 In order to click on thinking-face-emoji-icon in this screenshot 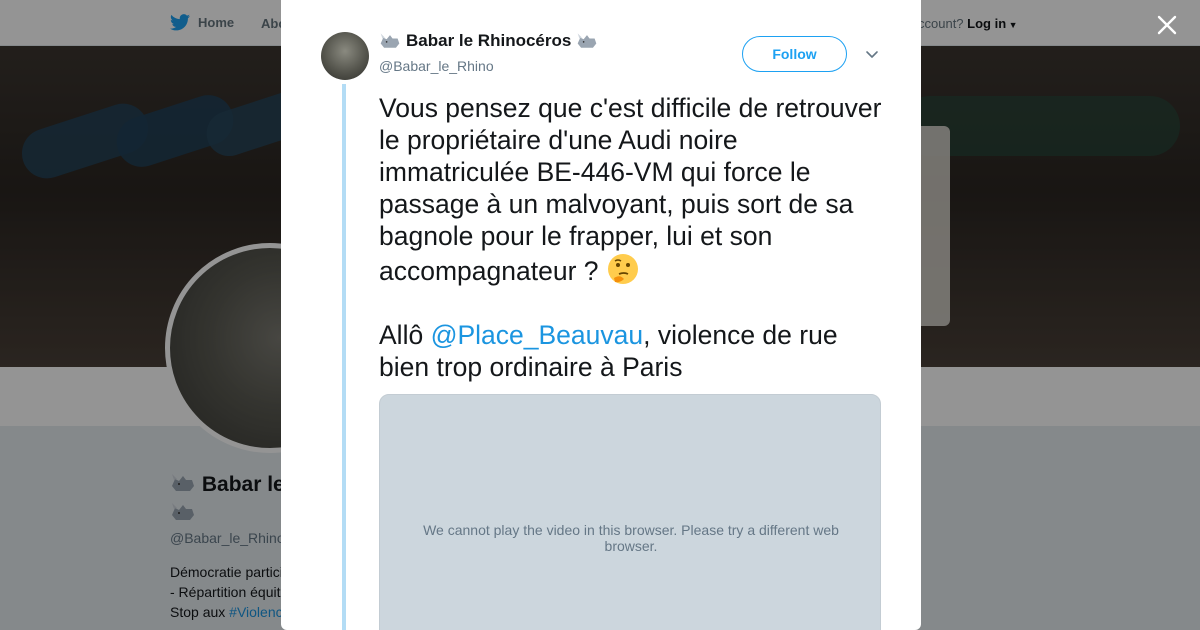, I will do `click(622, 269)`.